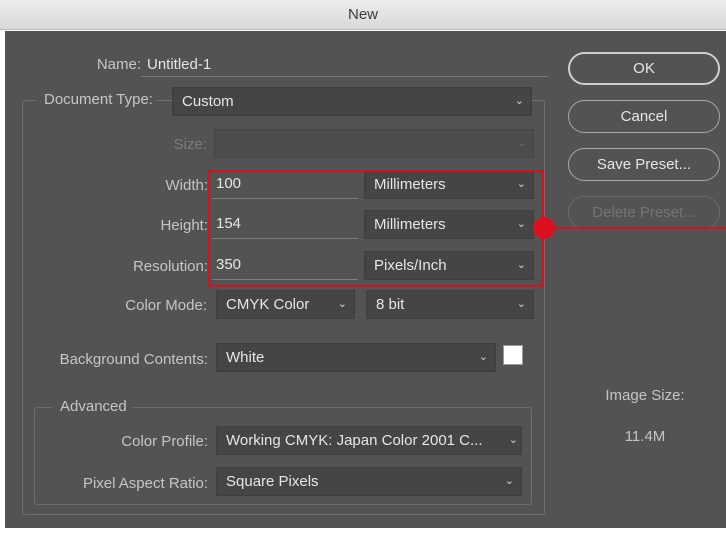 The height and width of the screenshot is (533, 726). What do you see at coordinates (145, 483) in the screenshot?
I see `pixel-aspect-label: Pixel Aspect Ratio:` at bounding box center [145, 483].